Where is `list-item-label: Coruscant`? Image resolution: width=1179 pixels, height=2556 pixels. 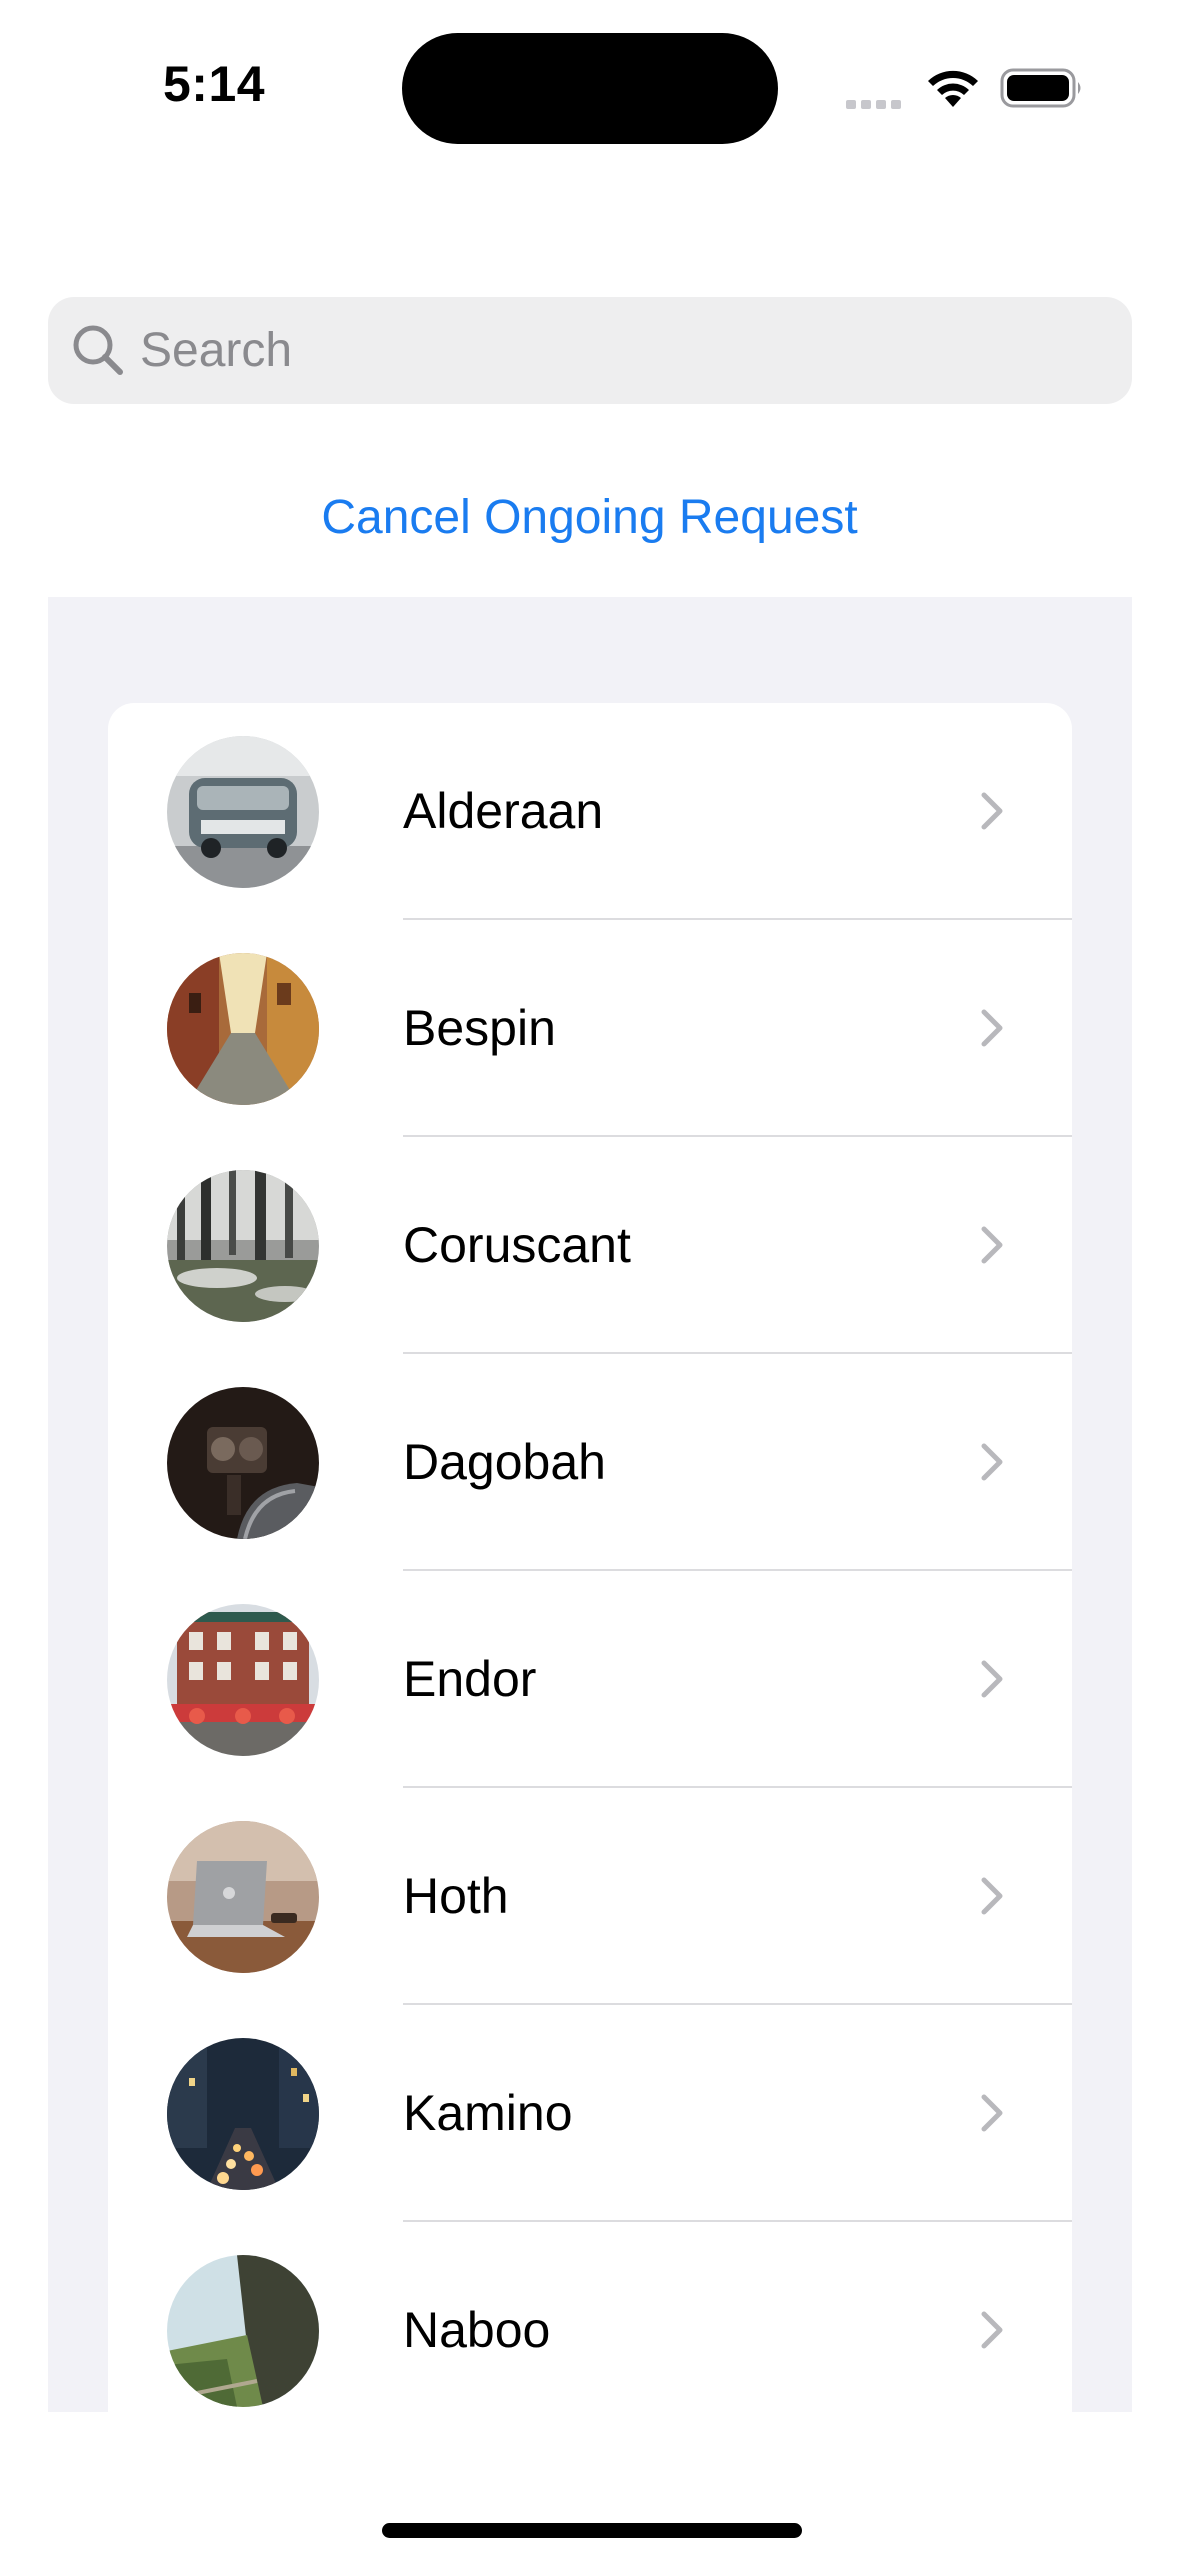 list-item-label: Coruscant is located at coordinates (517, 1245).